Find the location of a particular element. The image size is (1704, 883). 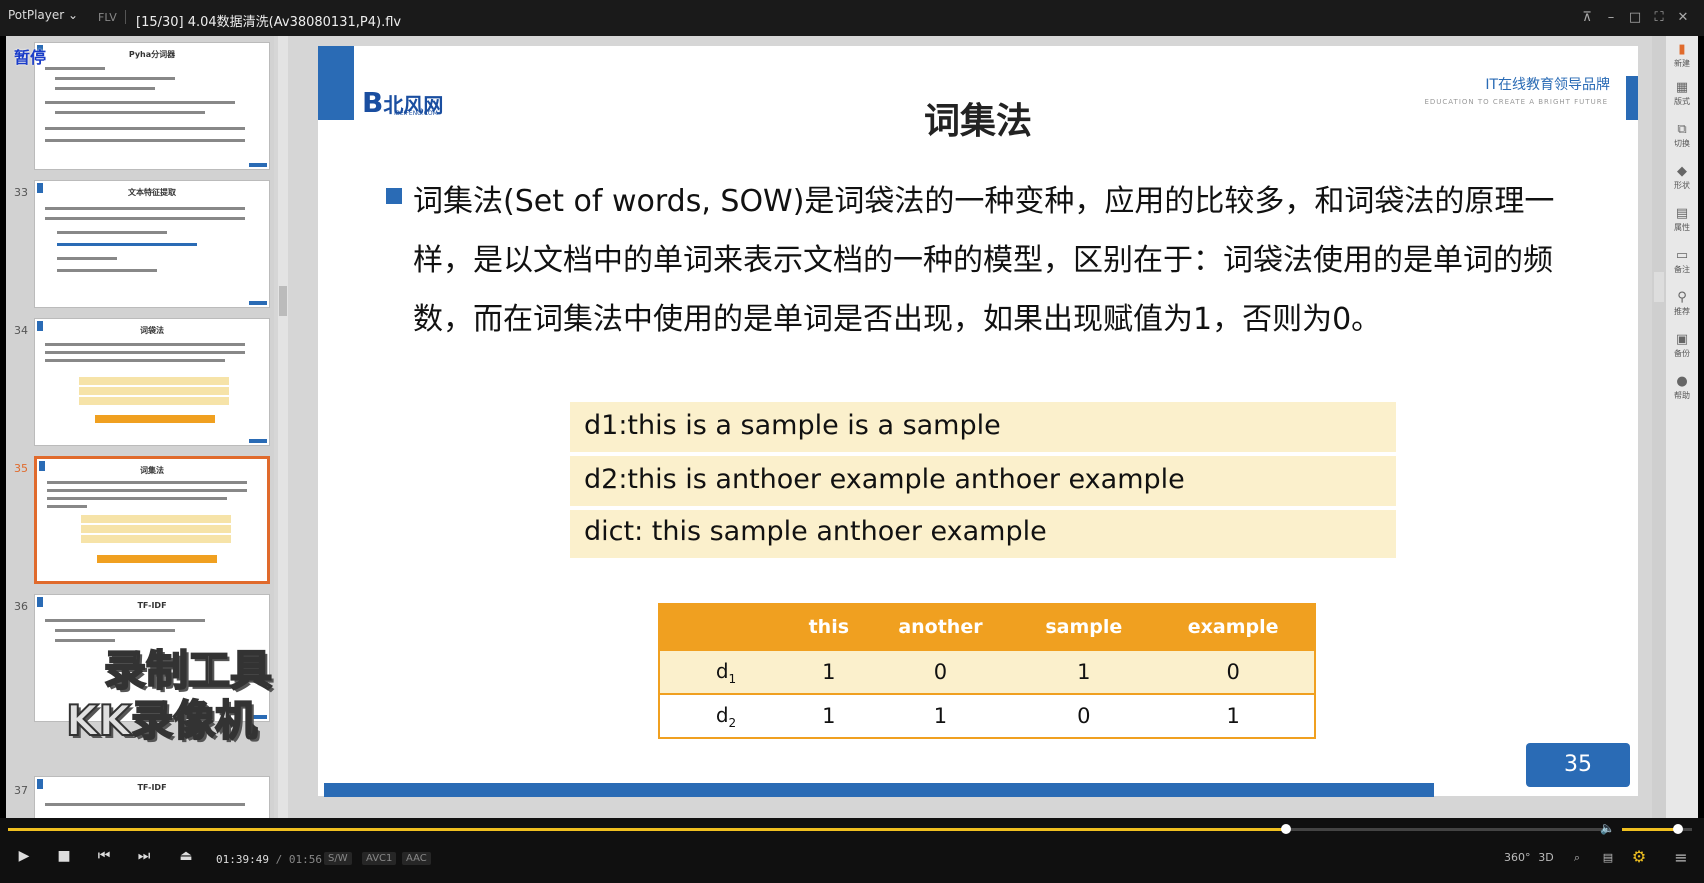

format-label: FLV is located at coordinates (107, 17).